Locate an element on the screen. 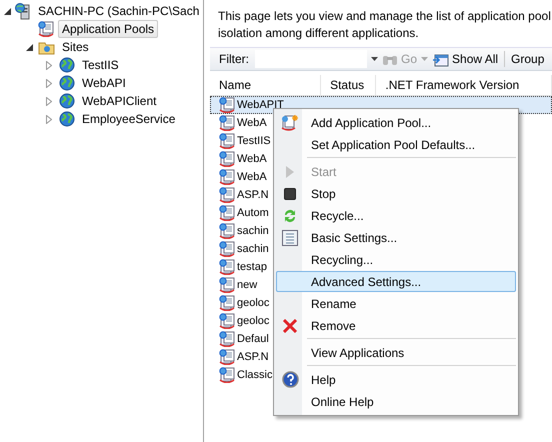 The width and height of the screenshot is (552, 442). description-text: This page lets you view and manage the list of application pool isolation among different applications. is located at coordinates (385, 25).